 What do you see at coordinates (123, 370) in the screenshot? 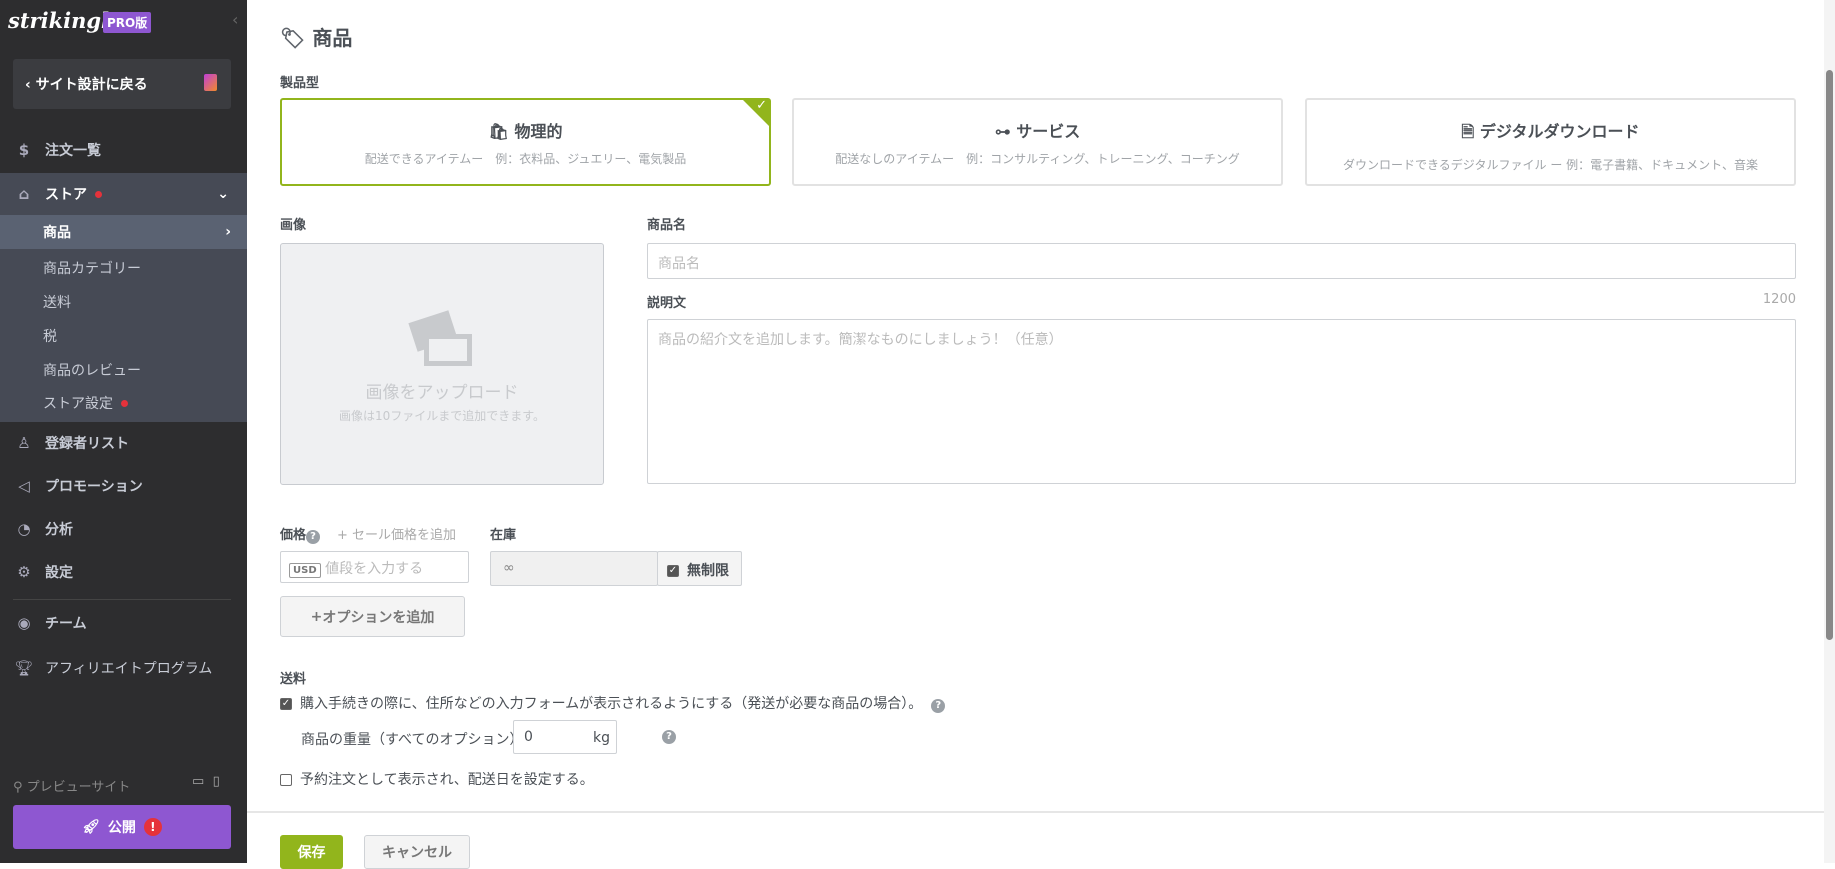
I see `sidebar-item-reviews: 商品のレビュー` at bounding box center [123, 370].